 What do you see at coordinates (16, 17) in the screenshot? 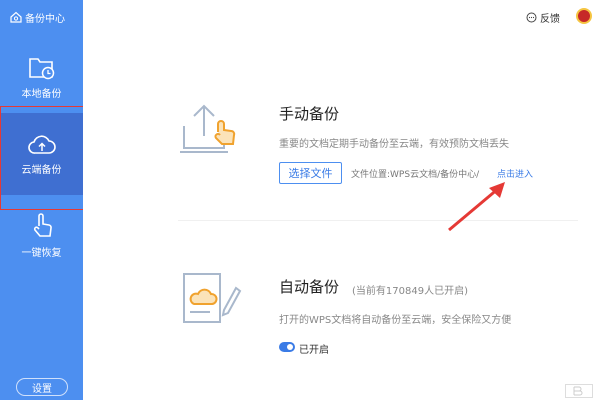
I see `home-cloud-icon` at bounding box center [16, 17].